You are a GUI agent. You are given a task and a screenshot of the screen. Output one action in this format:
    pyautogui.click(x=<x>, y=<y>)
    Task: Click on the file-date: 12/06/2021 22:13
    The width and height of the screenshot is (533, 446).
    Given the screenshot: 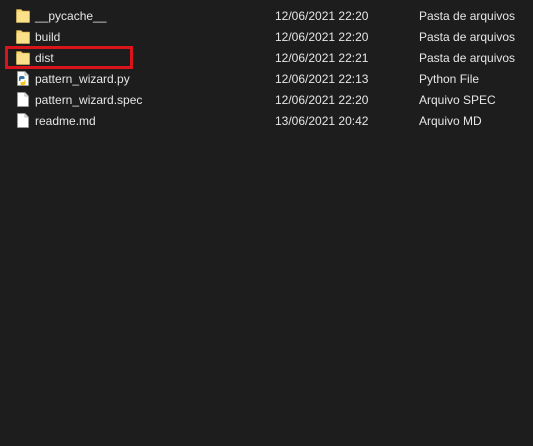 What is the action you would take?
    pyautogui.click(x=322, y=79)
    